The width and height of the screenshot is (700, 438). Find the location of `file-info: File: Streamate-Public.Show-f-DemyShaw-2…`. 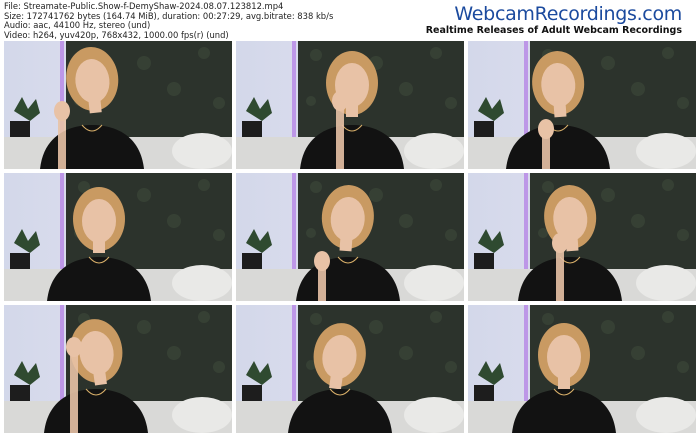

file-info: File: Streamate-Public.Show-f-DemyShaw-2… is located at coordinates (168, 20).